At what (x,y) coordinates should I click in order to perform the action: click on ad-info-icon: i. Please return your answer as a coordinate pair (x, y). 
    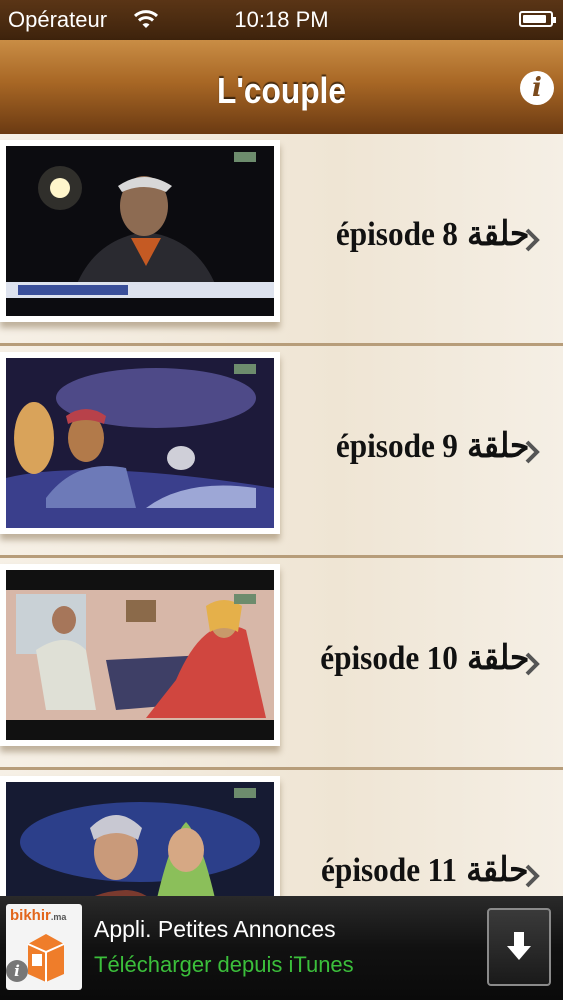
    Looking at the image, I should click on (17, 971).